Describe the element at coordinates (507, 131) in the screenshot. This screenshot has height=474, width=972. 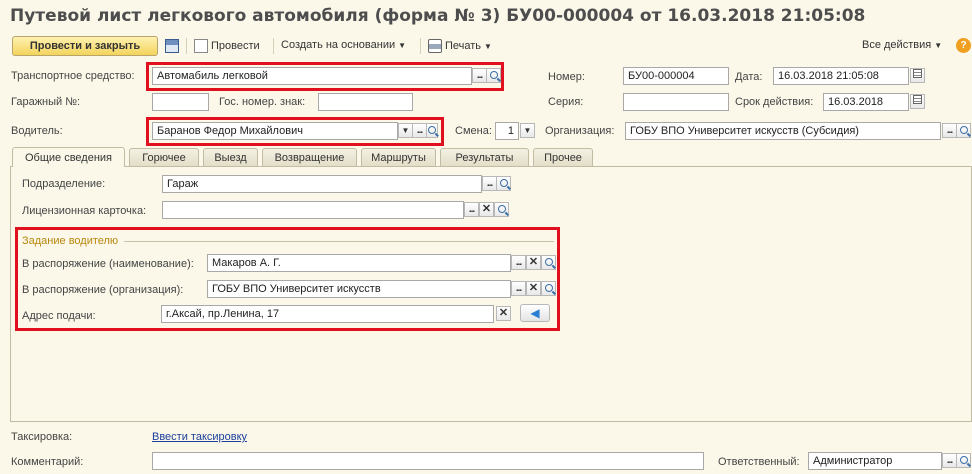
I see `shift-field: 1` at that location.